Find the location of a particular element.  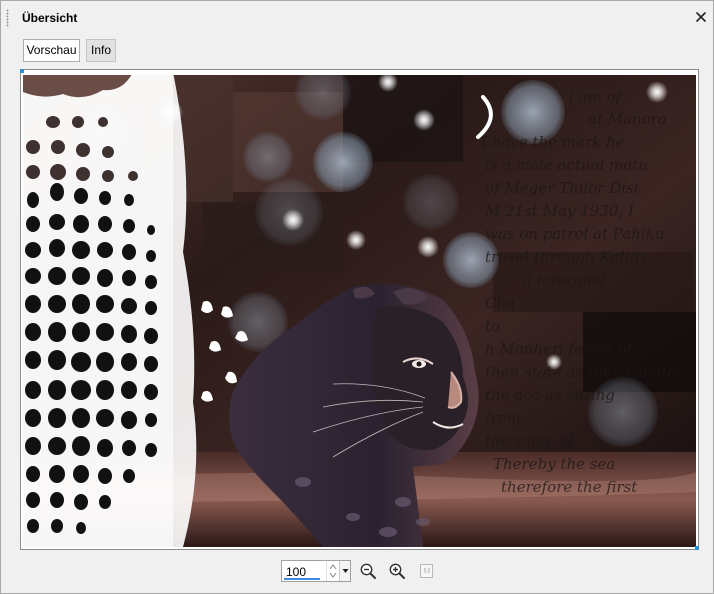

zoom-level-indicator is located at coordinates (302, 579).